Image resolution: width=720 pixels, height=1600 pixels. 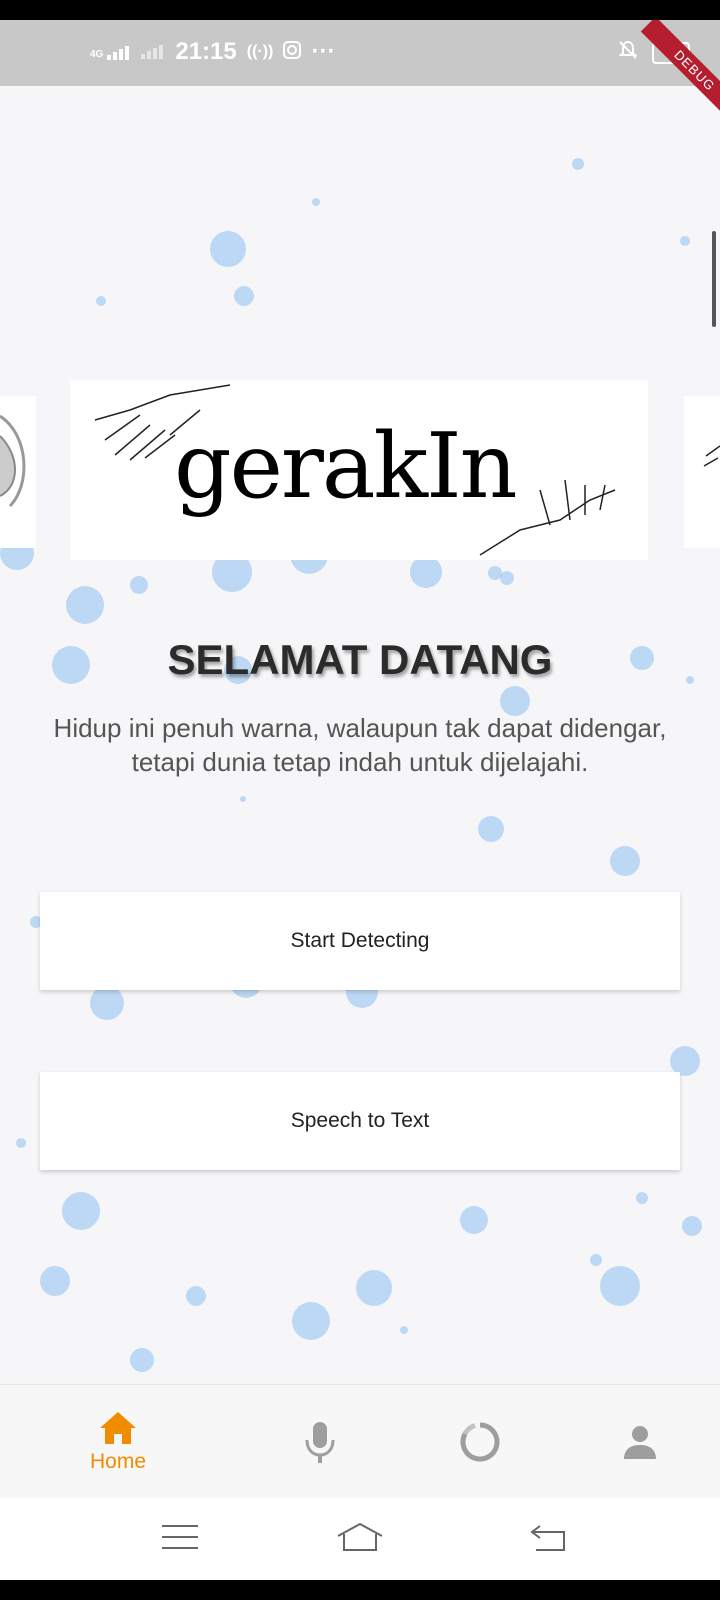 What do you see at coordinates (153, 52) in the screenshot?
I see `signal-2-icon` at bounding box center [153, 52].